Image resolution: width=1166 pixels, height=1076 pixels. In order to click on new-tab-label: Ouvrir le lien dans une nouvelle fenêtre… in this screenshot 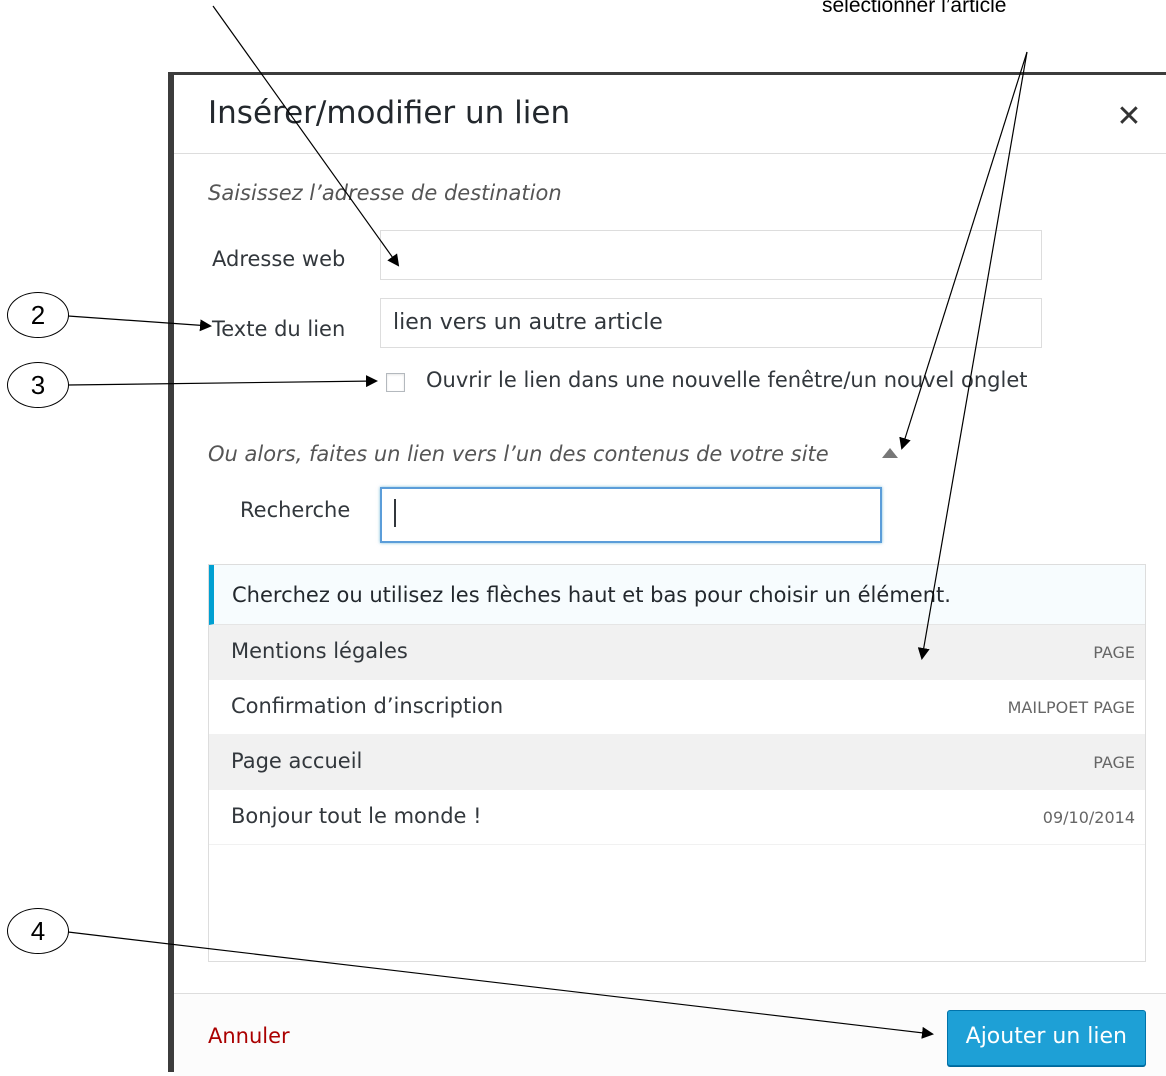, I will do `click(727, 380)`.